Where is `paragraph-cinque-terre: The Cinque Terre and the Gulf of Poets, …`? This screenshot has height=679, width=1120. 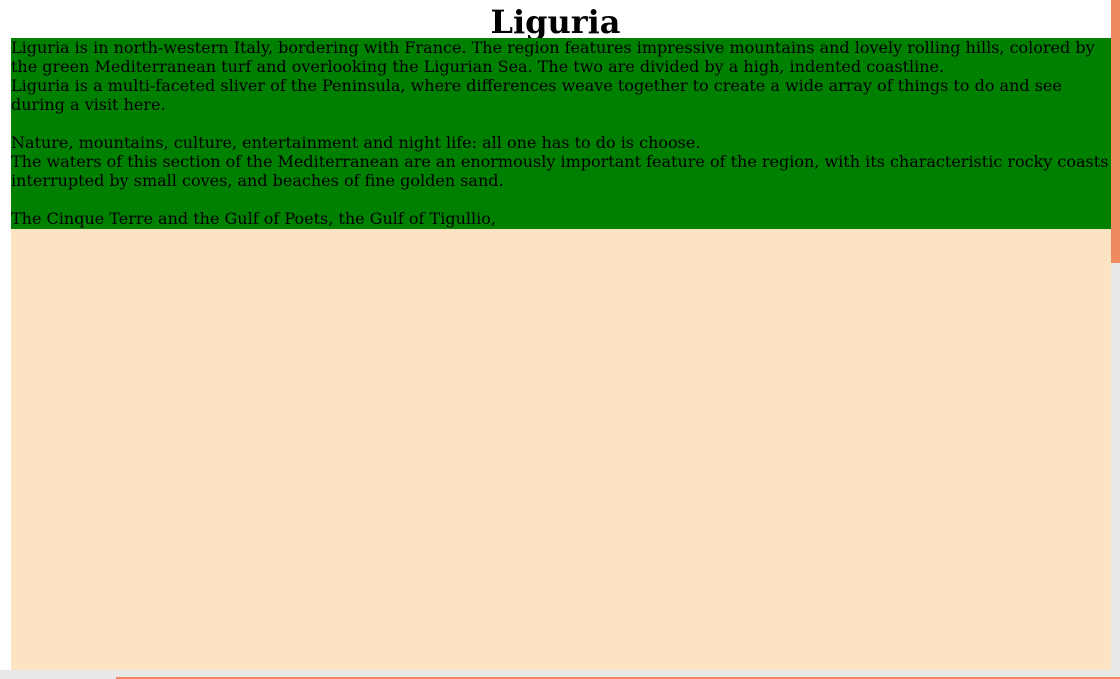
paragraph-cinque-terre: The Cinque Terre and the Gulf of Poets, … is located at coordinates (253, 218).